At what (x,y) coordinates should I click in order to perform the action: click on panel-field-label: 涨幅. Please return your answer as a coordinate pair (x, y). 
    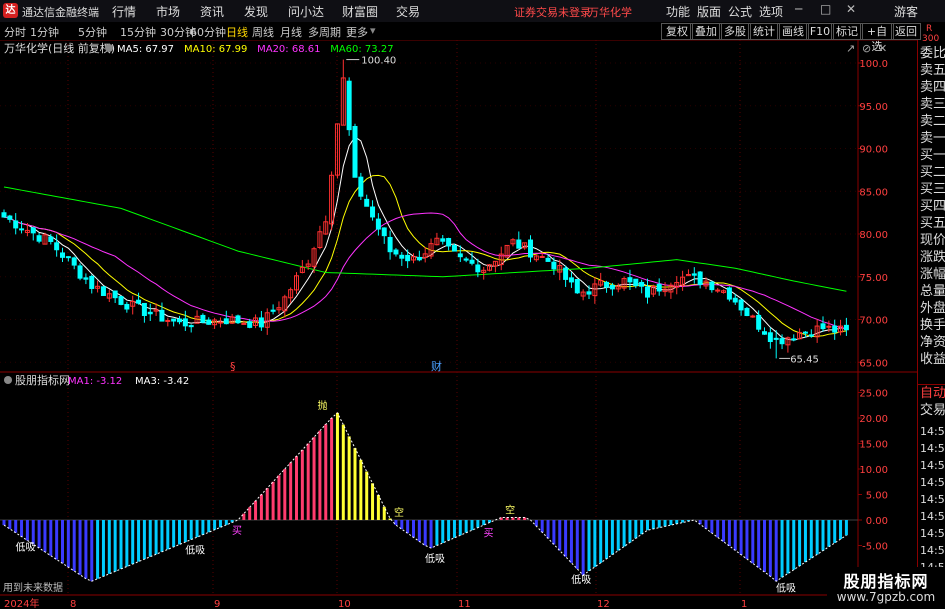
    Looking at the image, I should click on (932, 274).